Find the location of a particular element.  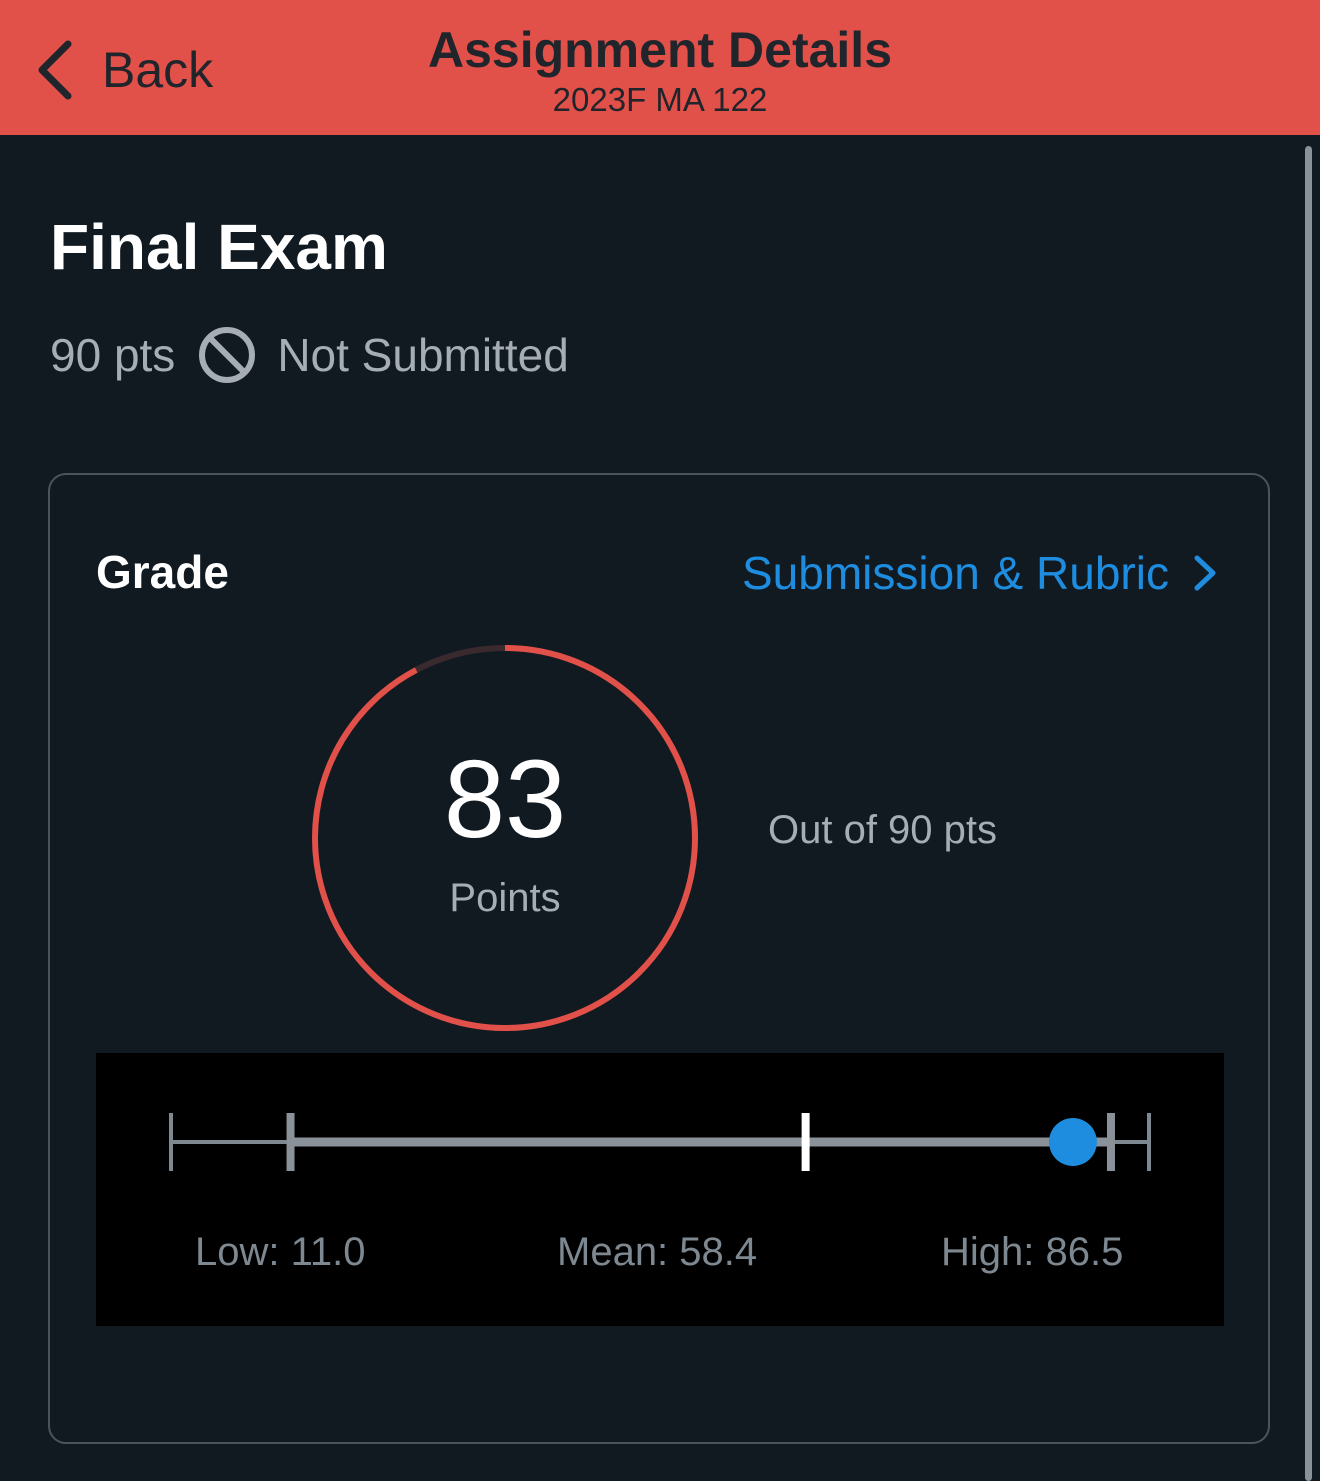

submission-status: Not Submitted is located at coordinates (423, 355).